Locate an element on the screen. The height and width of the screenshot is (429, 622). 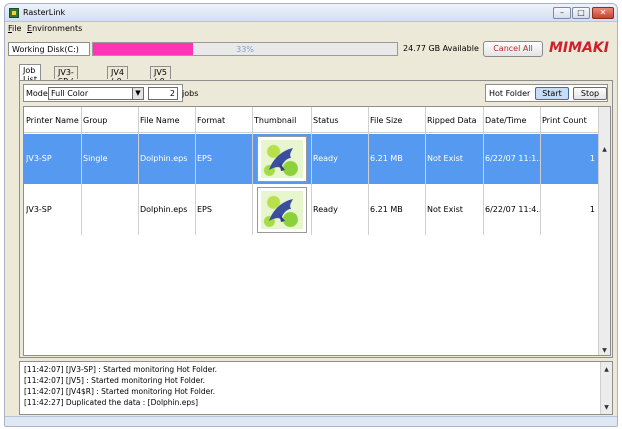
hot-folder-group: Hot Folder Start Stop is located at coordinates (546, 93).